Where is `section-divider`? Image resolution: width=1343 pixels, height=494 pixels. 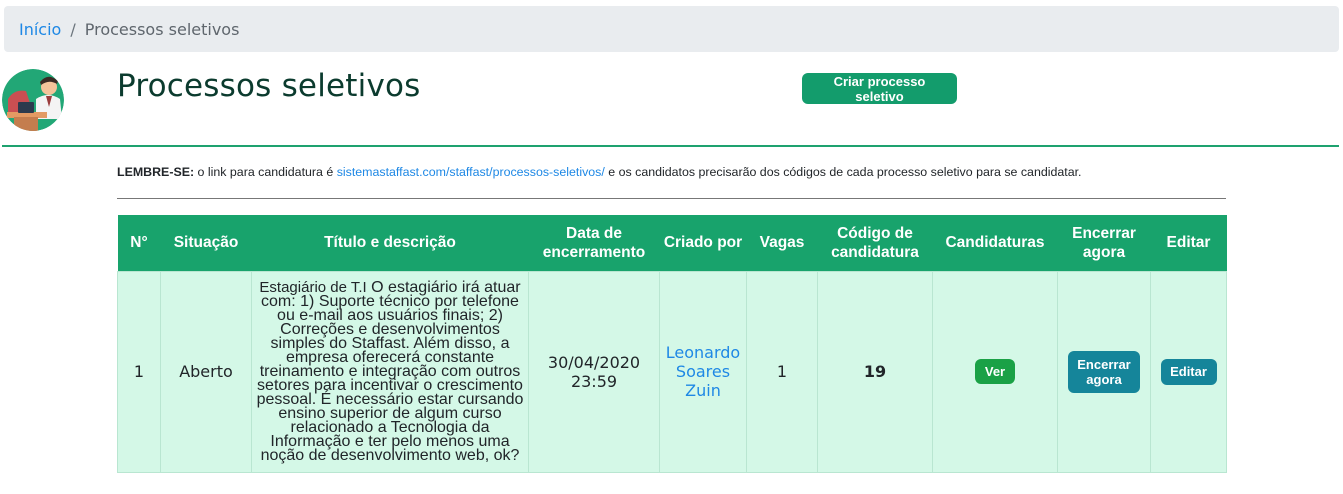 section-divider is located at coordinates (671, 198).